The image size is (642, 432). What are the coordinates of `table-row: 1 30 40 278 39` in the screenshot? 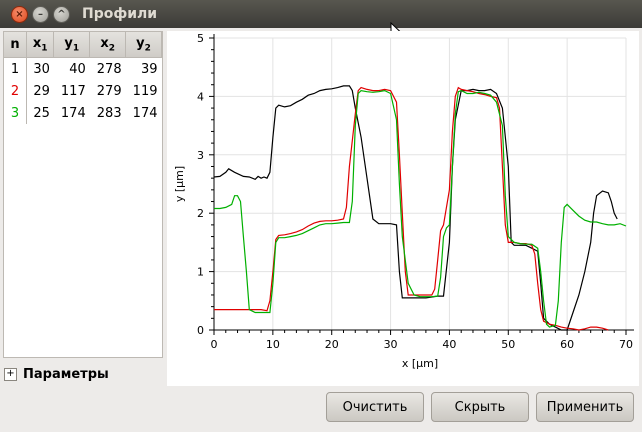 It's located at (83, 68).